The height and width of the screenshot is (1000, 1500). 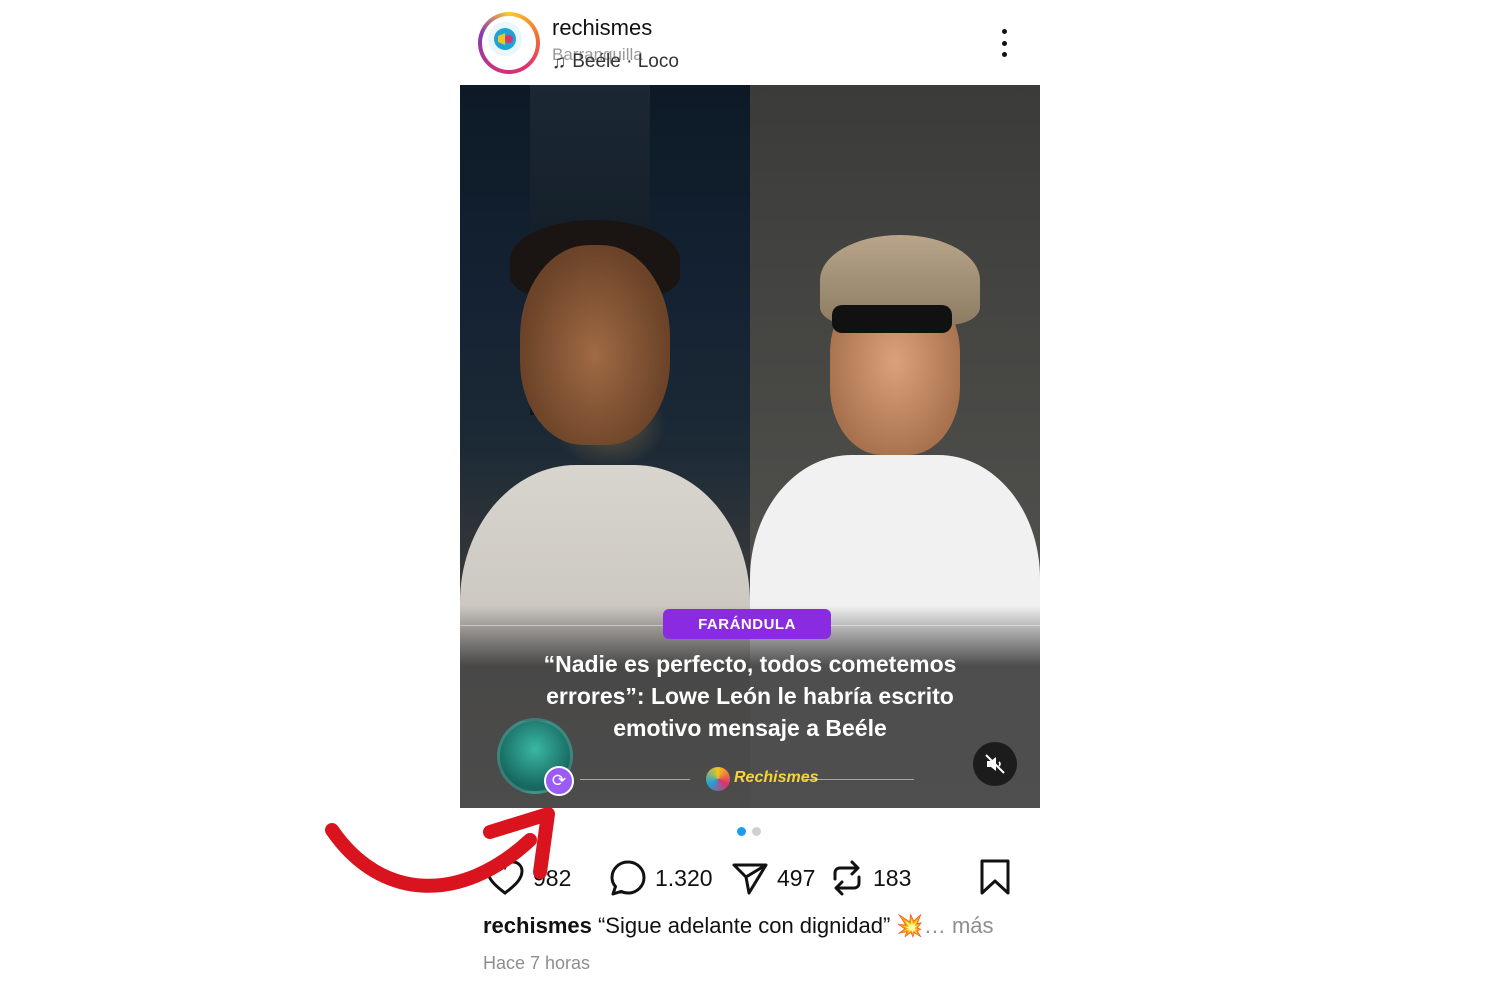 I want to click on music-track-label: Beéle · Loco, so click(x=625, y=61).